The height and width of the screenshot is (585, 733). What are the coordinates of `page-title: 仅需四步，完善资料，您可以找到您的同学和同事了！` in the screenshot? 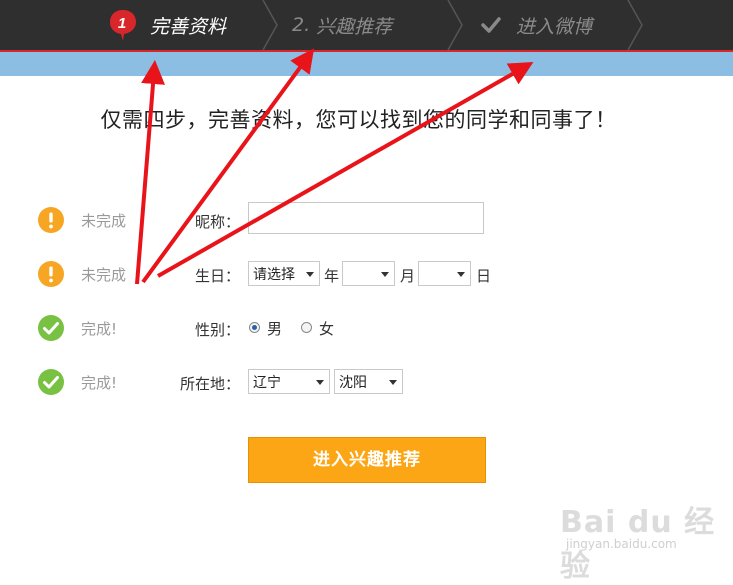 It's located at (358, 120).